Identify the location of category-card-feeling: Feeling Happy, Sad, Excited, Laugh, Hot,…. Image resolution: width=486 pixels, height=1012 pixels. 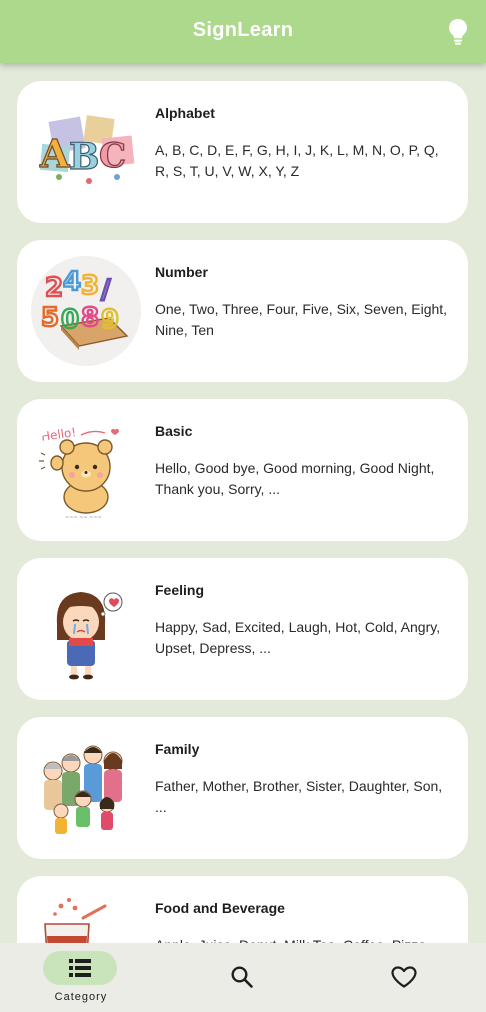
(242, 629).